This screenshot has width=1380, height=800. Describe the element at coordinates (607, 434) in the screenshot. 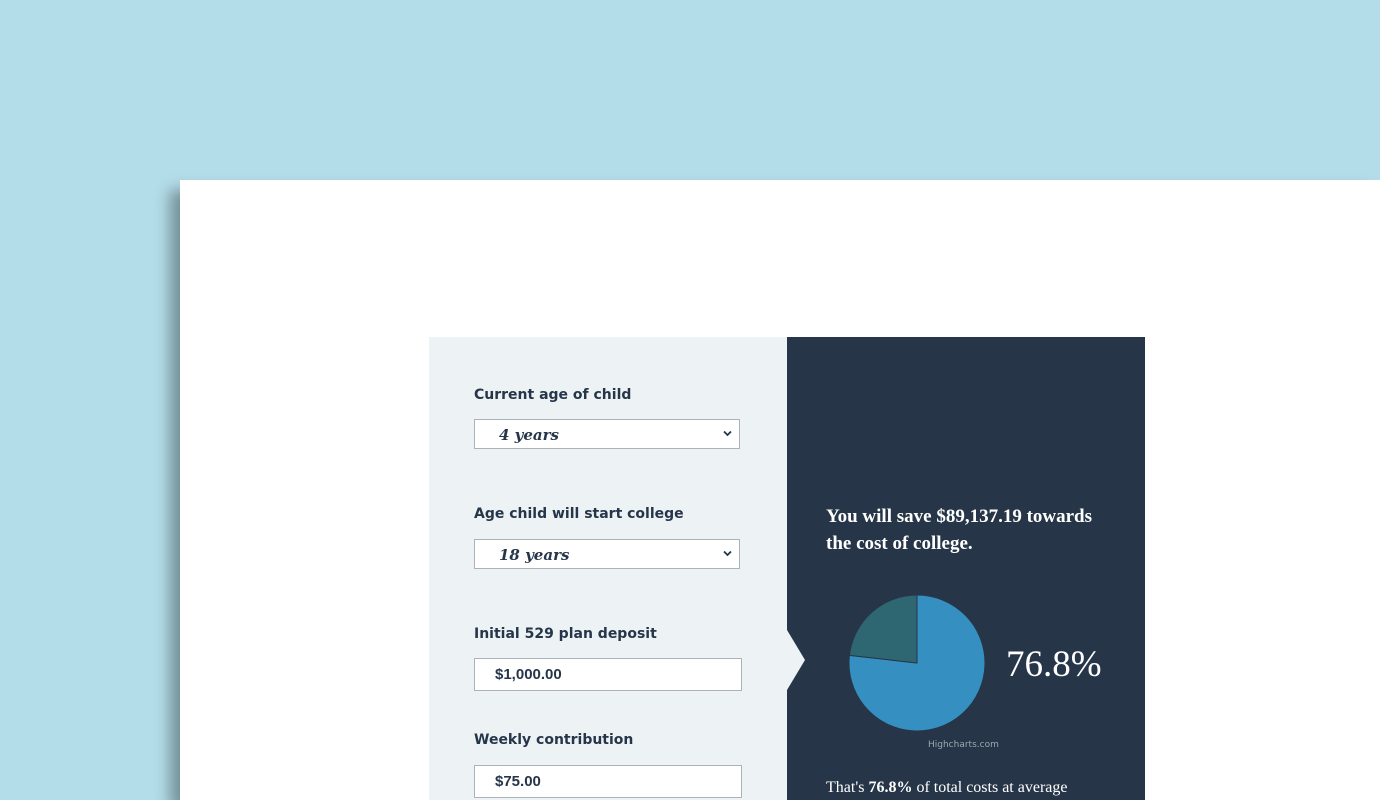

I see `age-child-select: 4 years` at that location.